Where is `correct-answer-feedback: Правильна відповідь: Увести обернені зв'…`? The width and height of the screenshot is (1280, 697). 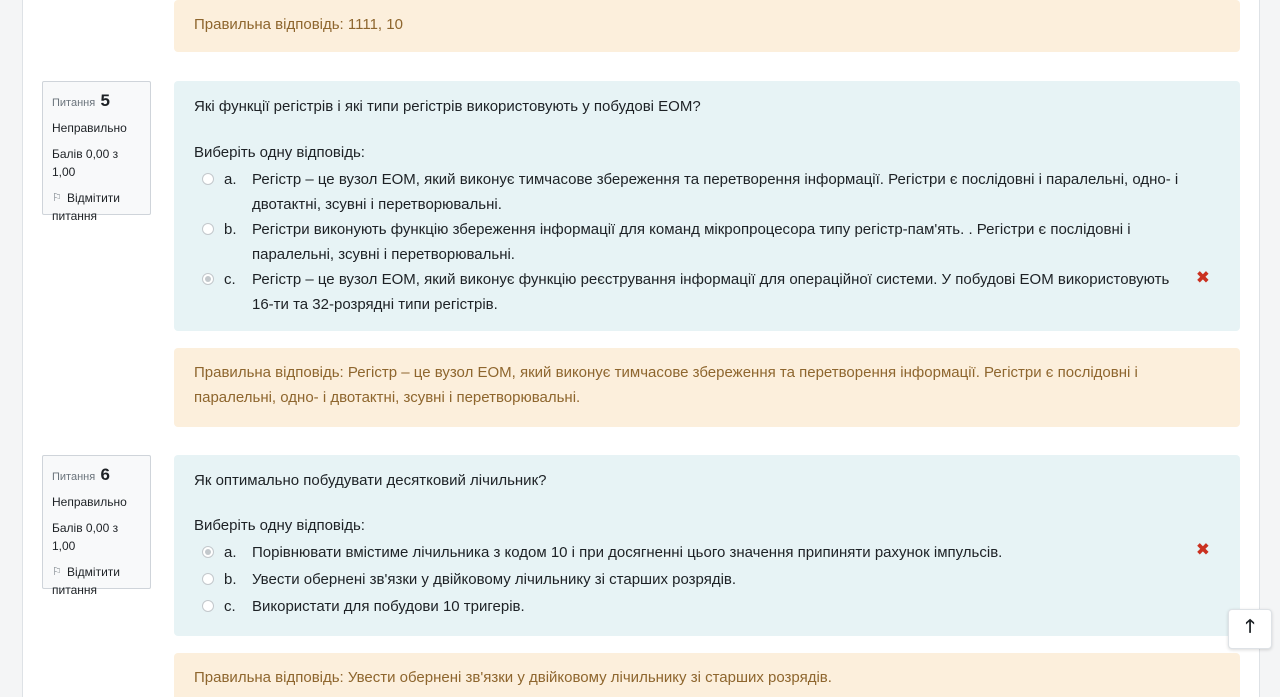 correct-answer-feedback: Правильна відповідь: Увести обернені зв'… is located at coordinates (707, 675).